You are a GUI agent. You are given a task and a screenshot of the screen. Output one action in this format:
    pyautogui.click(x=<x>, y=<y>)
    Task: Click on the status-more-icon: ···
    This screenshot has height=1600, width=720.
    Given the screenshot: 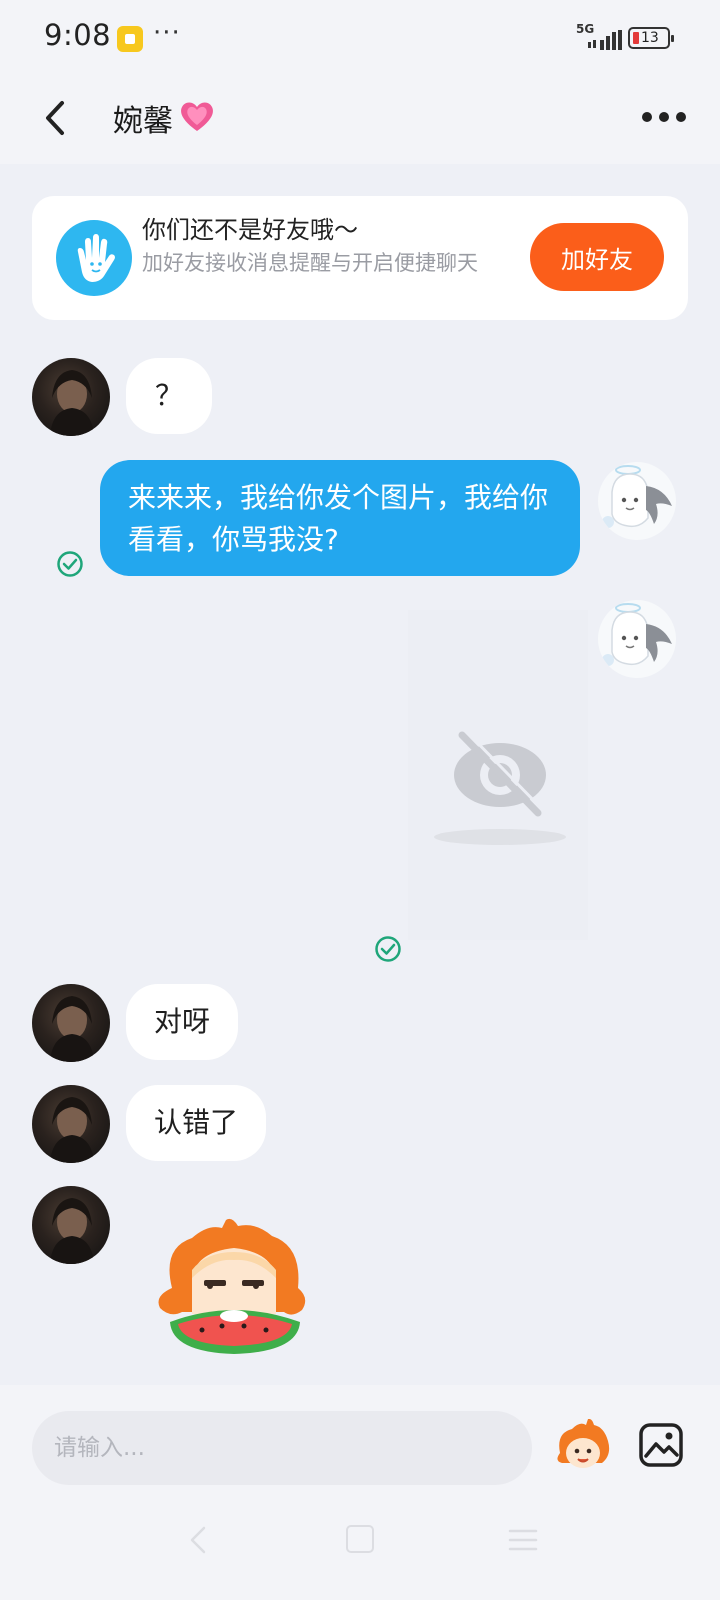 What is the action you would take?
    pyautogui.click(x=167, y=33)
    